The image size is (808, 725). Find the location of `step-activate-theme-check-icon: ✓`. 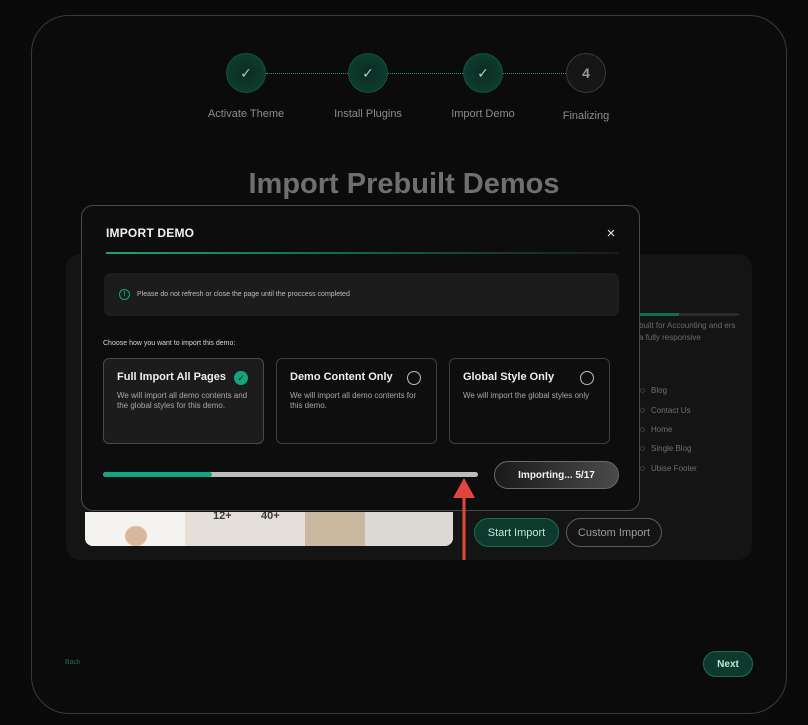

step-activate-theme-check-icon: ✓ is located at coordinates (246, 73).